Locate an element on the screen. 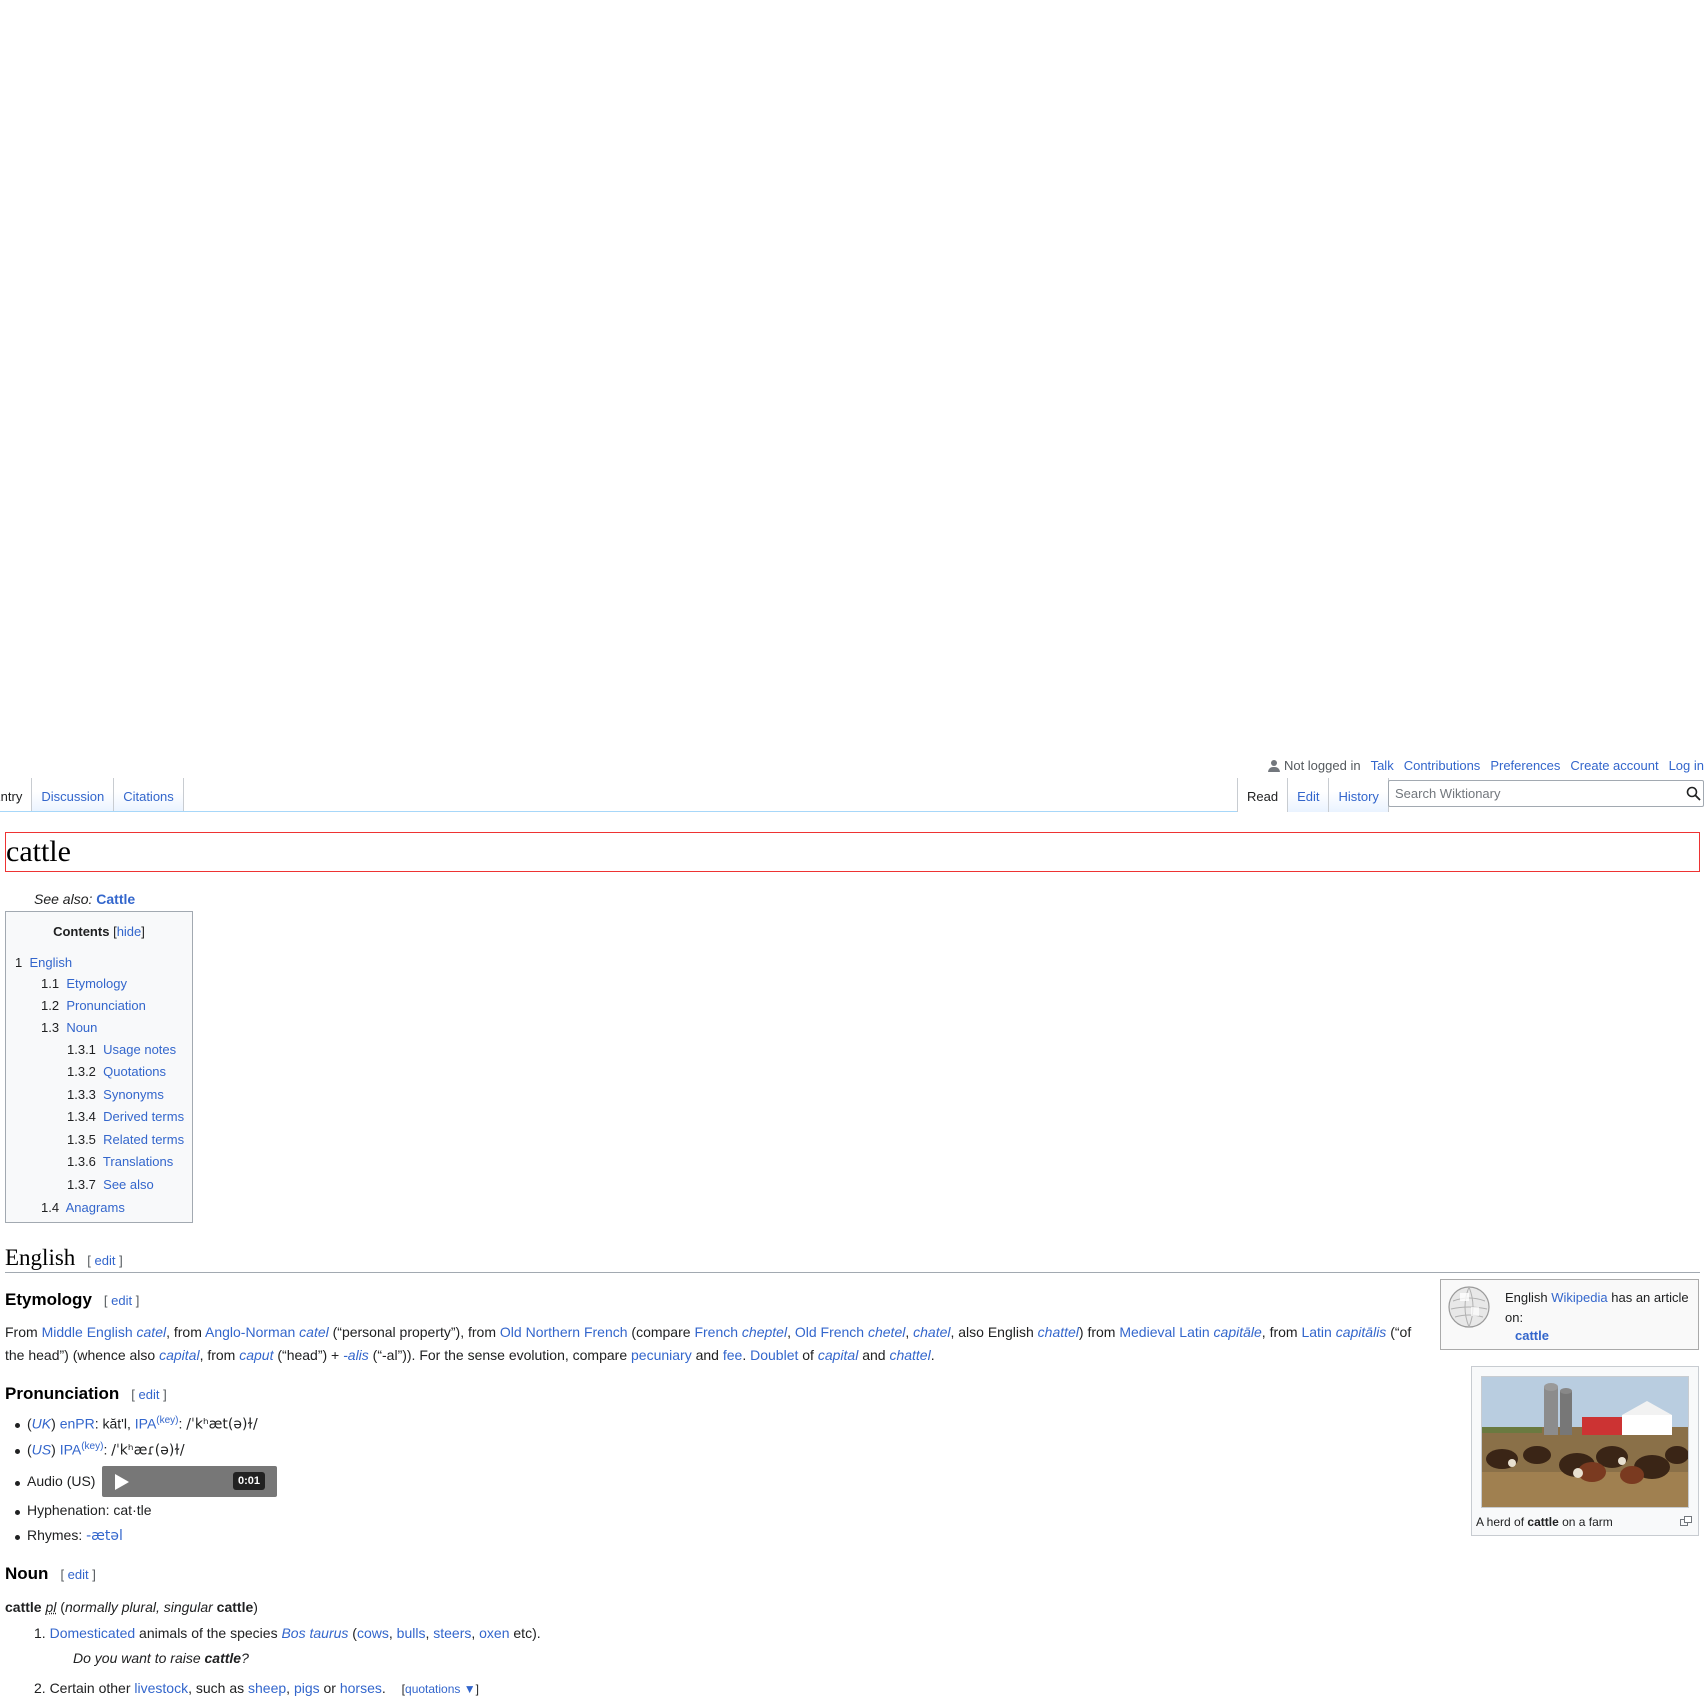 This screenshot has width=1704, height=1704. toc-item: 1 English is located at coordinates (43, 962).